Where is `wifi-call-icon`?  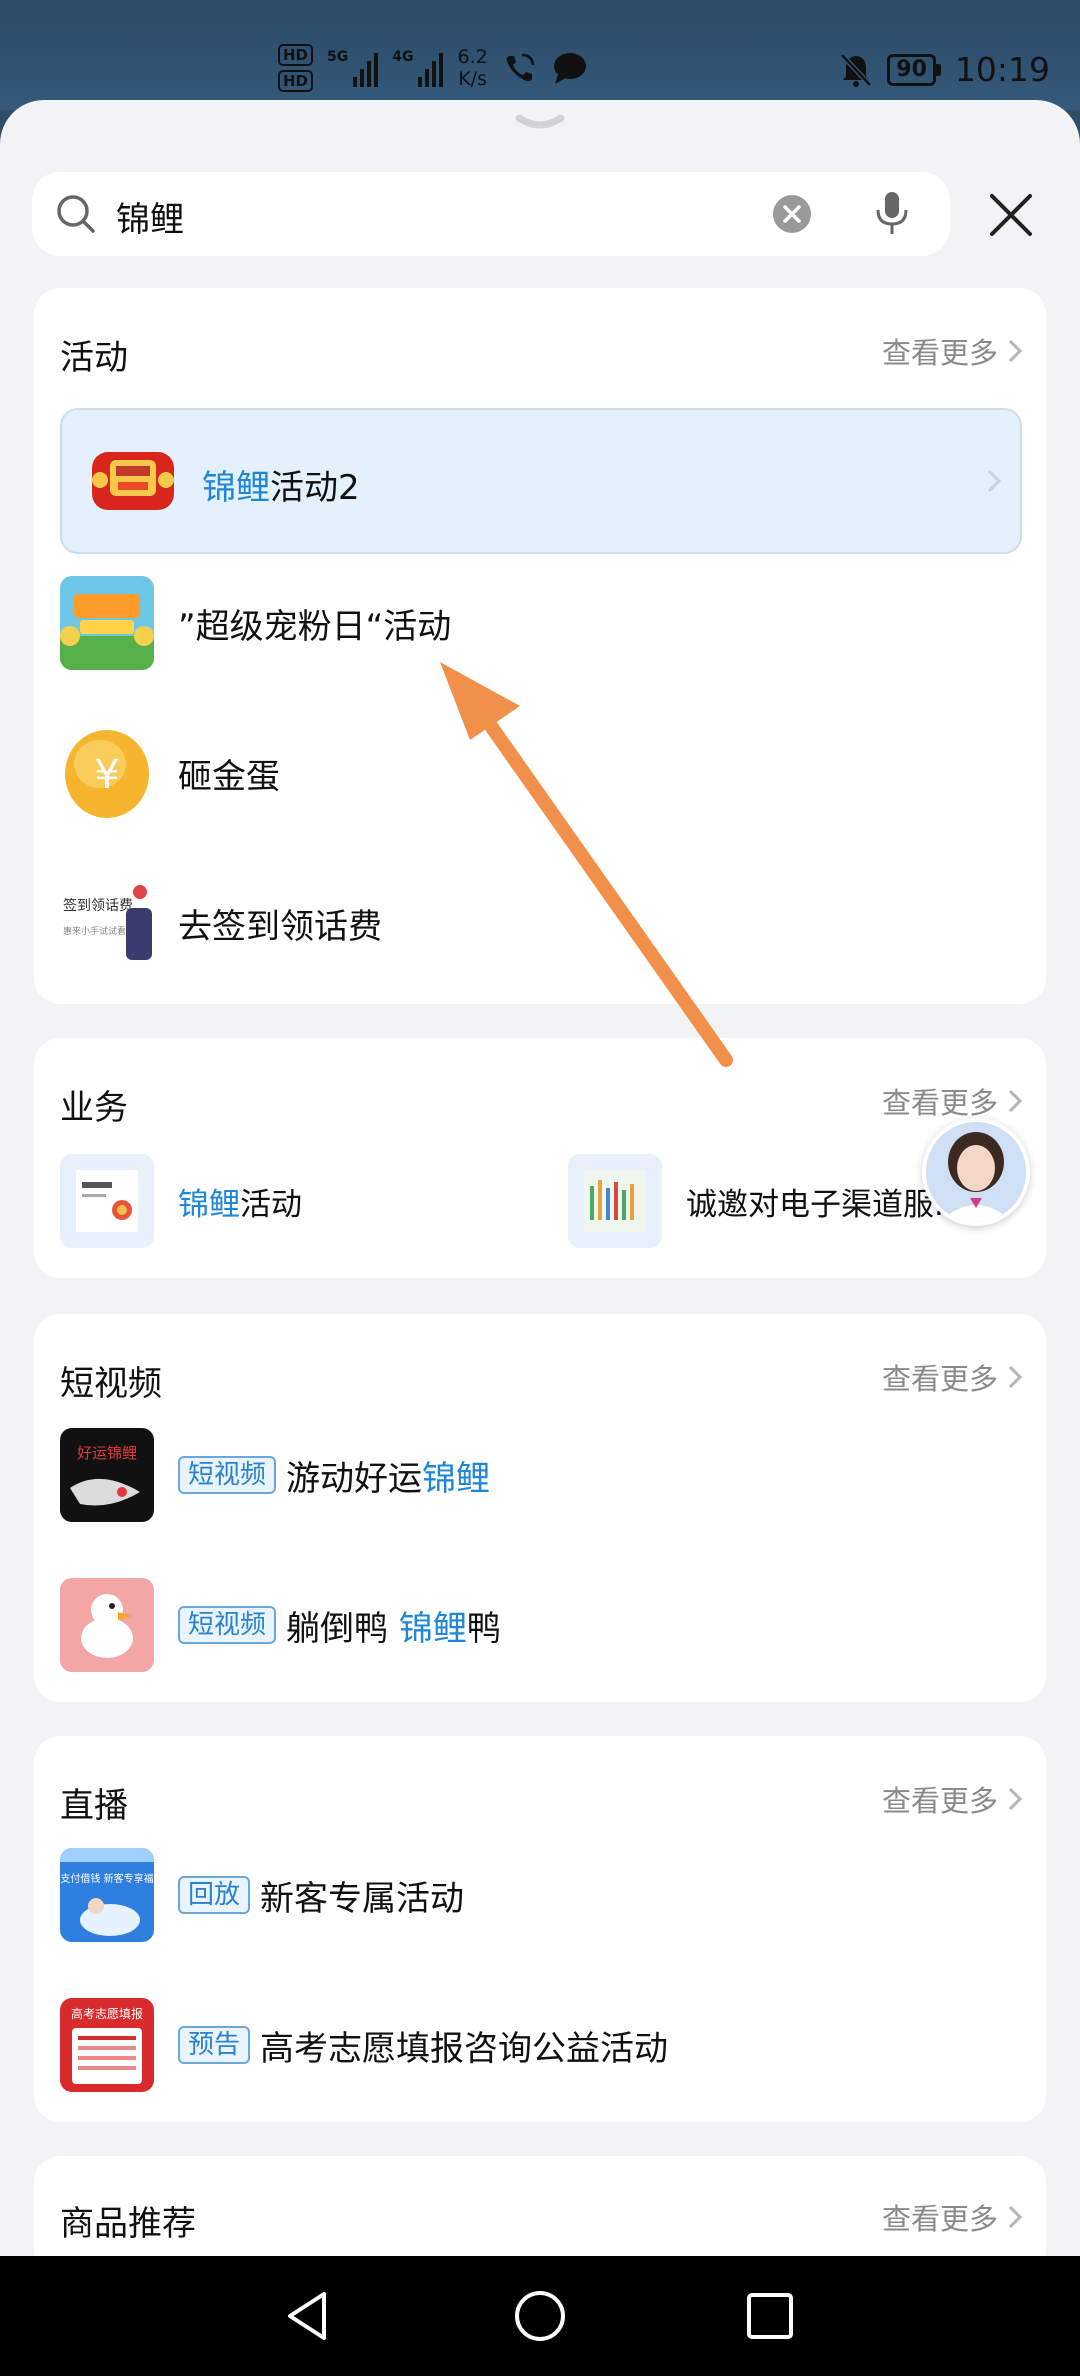
wifi-call-icon is located at coordinates (520, 67).